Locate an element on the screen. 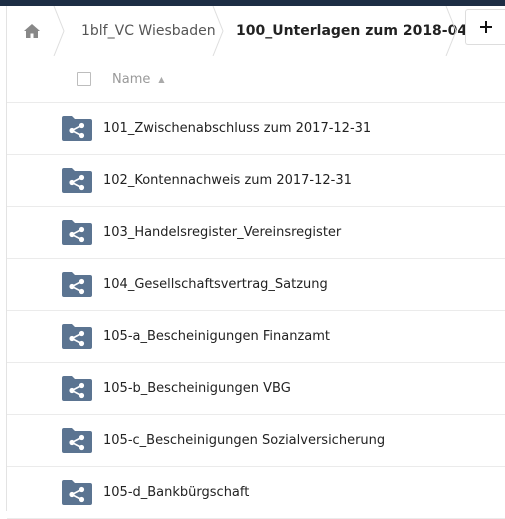 The width and height of the screenshot is (505, 519). breadcrumb-item: 1blf_VC Wiesbaden is located at coordinates (148, 31).